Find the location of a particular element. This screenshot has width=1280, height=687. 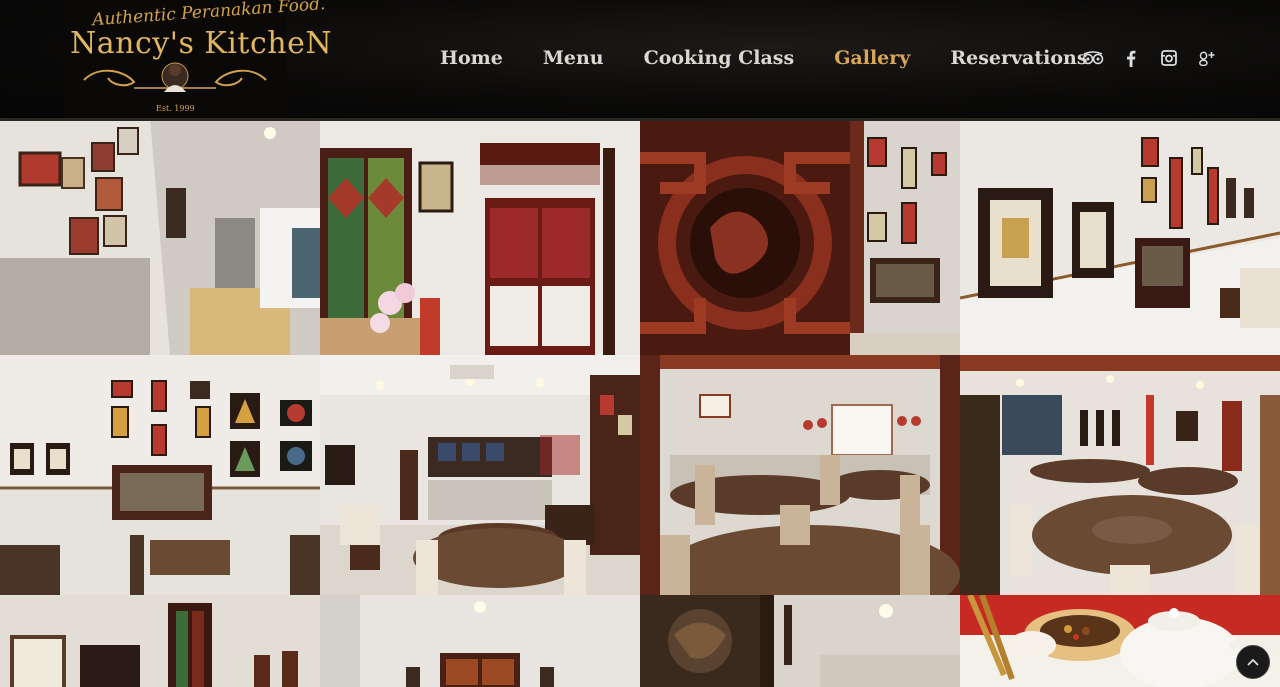

google-plus-icon is located at coordinates (1207, 58).